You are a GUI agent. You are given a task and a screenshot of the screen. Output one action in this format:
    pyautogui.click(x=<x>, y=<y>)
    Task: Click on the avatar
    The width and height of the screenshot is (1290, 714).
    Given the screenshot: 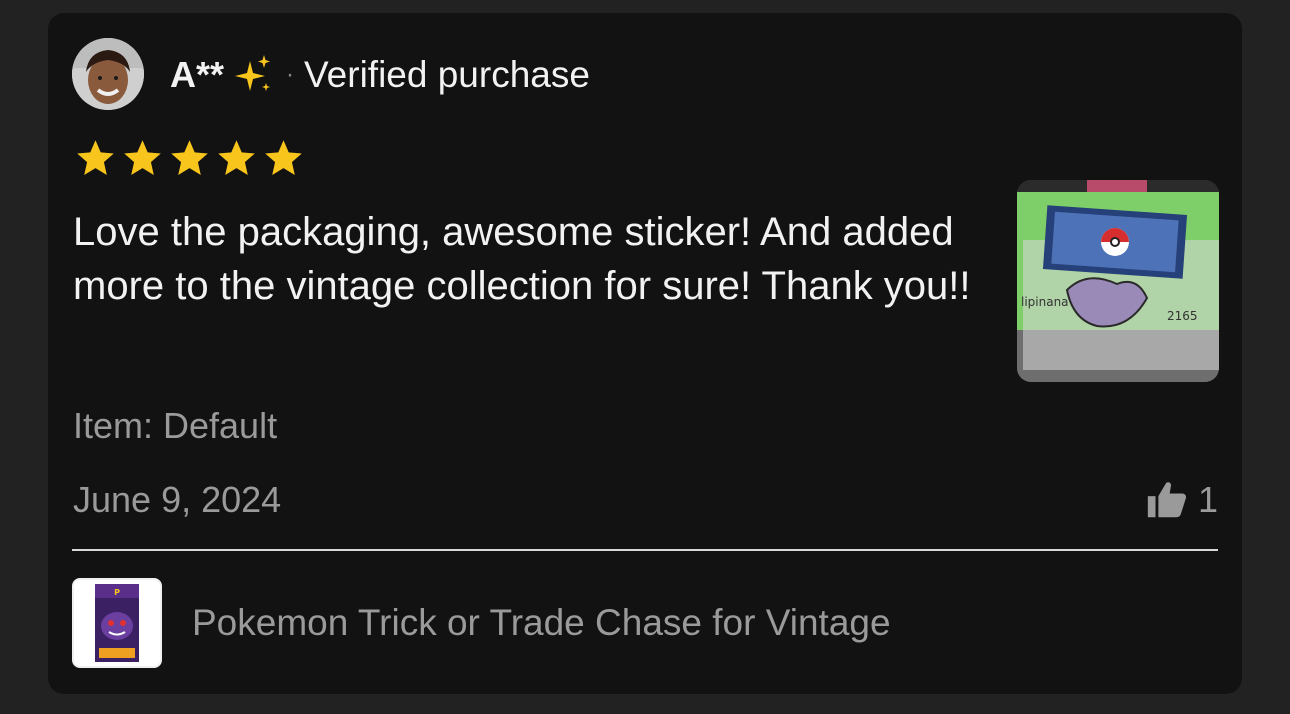 What is the action you would take?
    pyautogui.click(x=108, y=74)
    